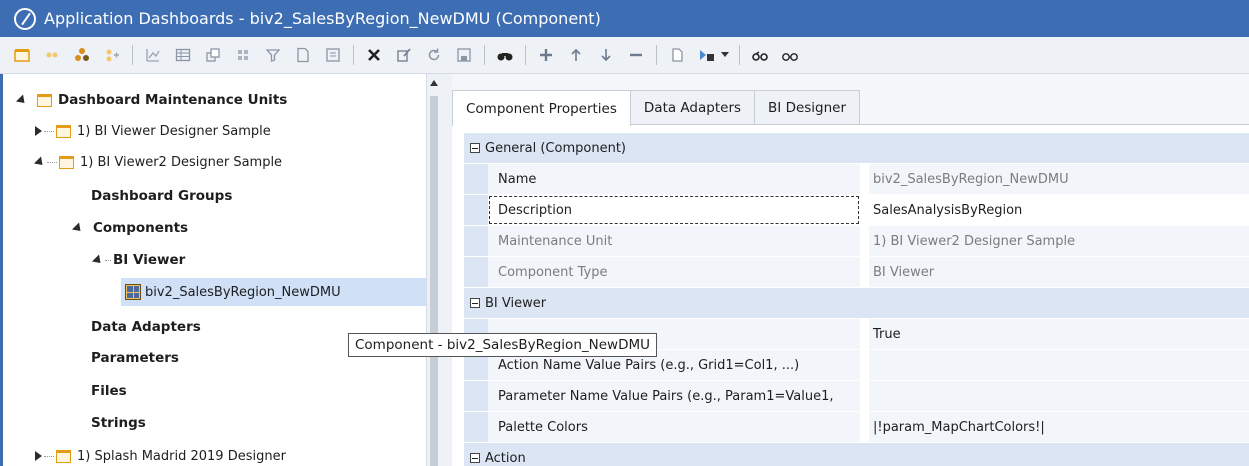 Image resolution: width=1249 pixels, height=466 pixels. What do you see at coordinates (243, 55) in the screenshot?
I see `filter-icon` at bounding box center [243, 55].